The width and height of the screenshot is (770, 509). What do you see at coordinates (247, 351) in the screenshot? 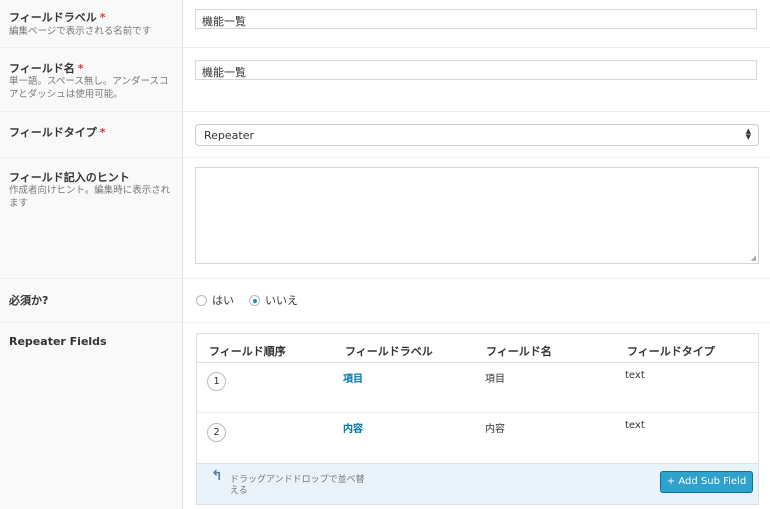
I see `header-order: フィールド順序` at bounding box center [247, 351].